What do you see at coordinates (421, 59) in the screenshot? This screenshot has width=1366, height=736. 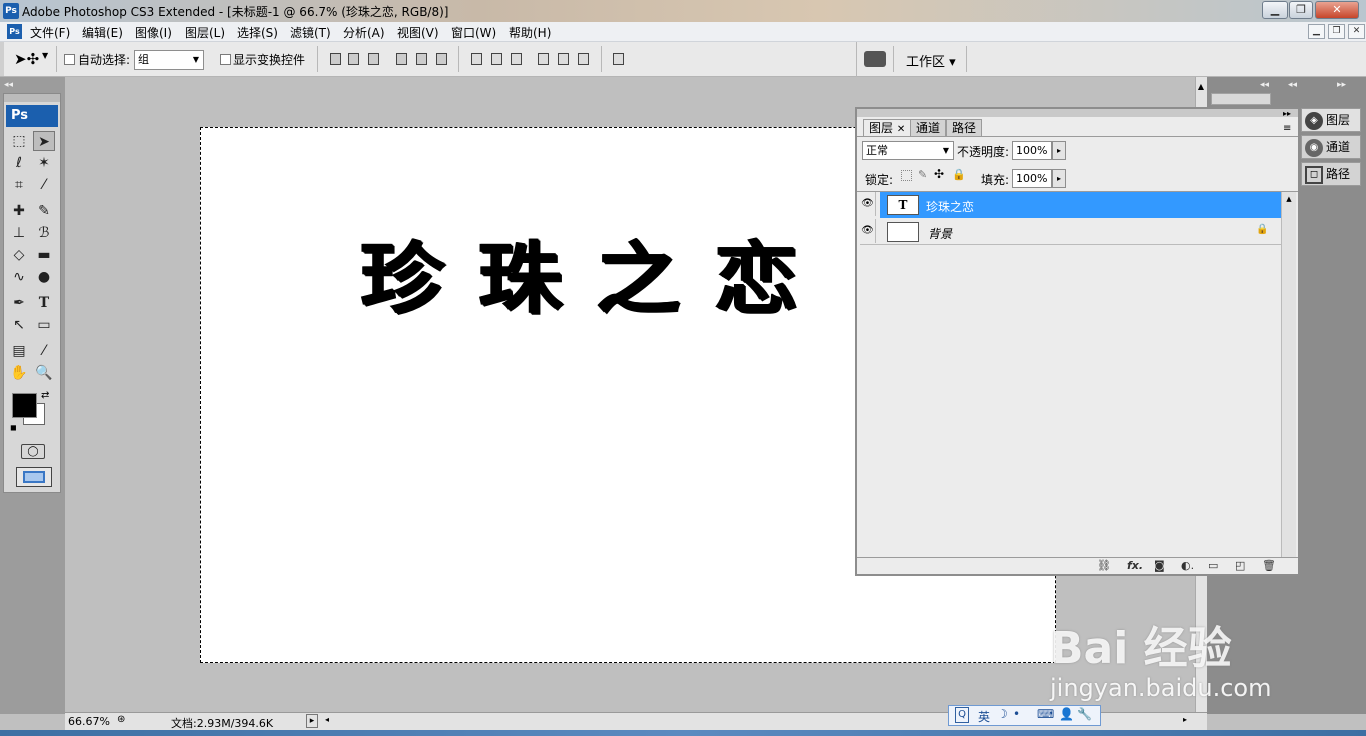 I see `align-hcenter-icon` at bounding box center [421, 59].